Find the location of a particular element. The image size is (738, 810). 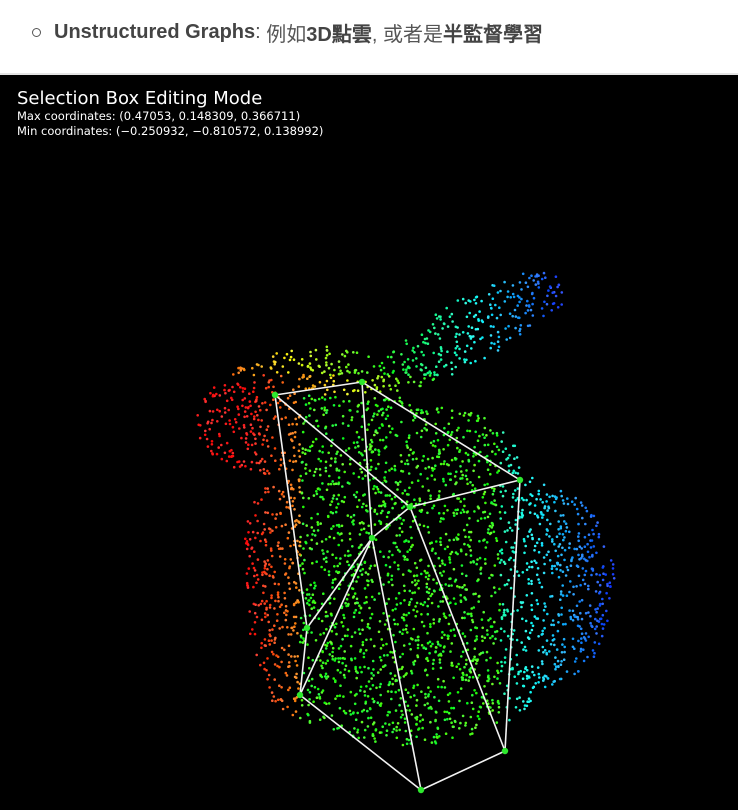

bullet-text-1: 例如 is located at coordinates (286, 34).